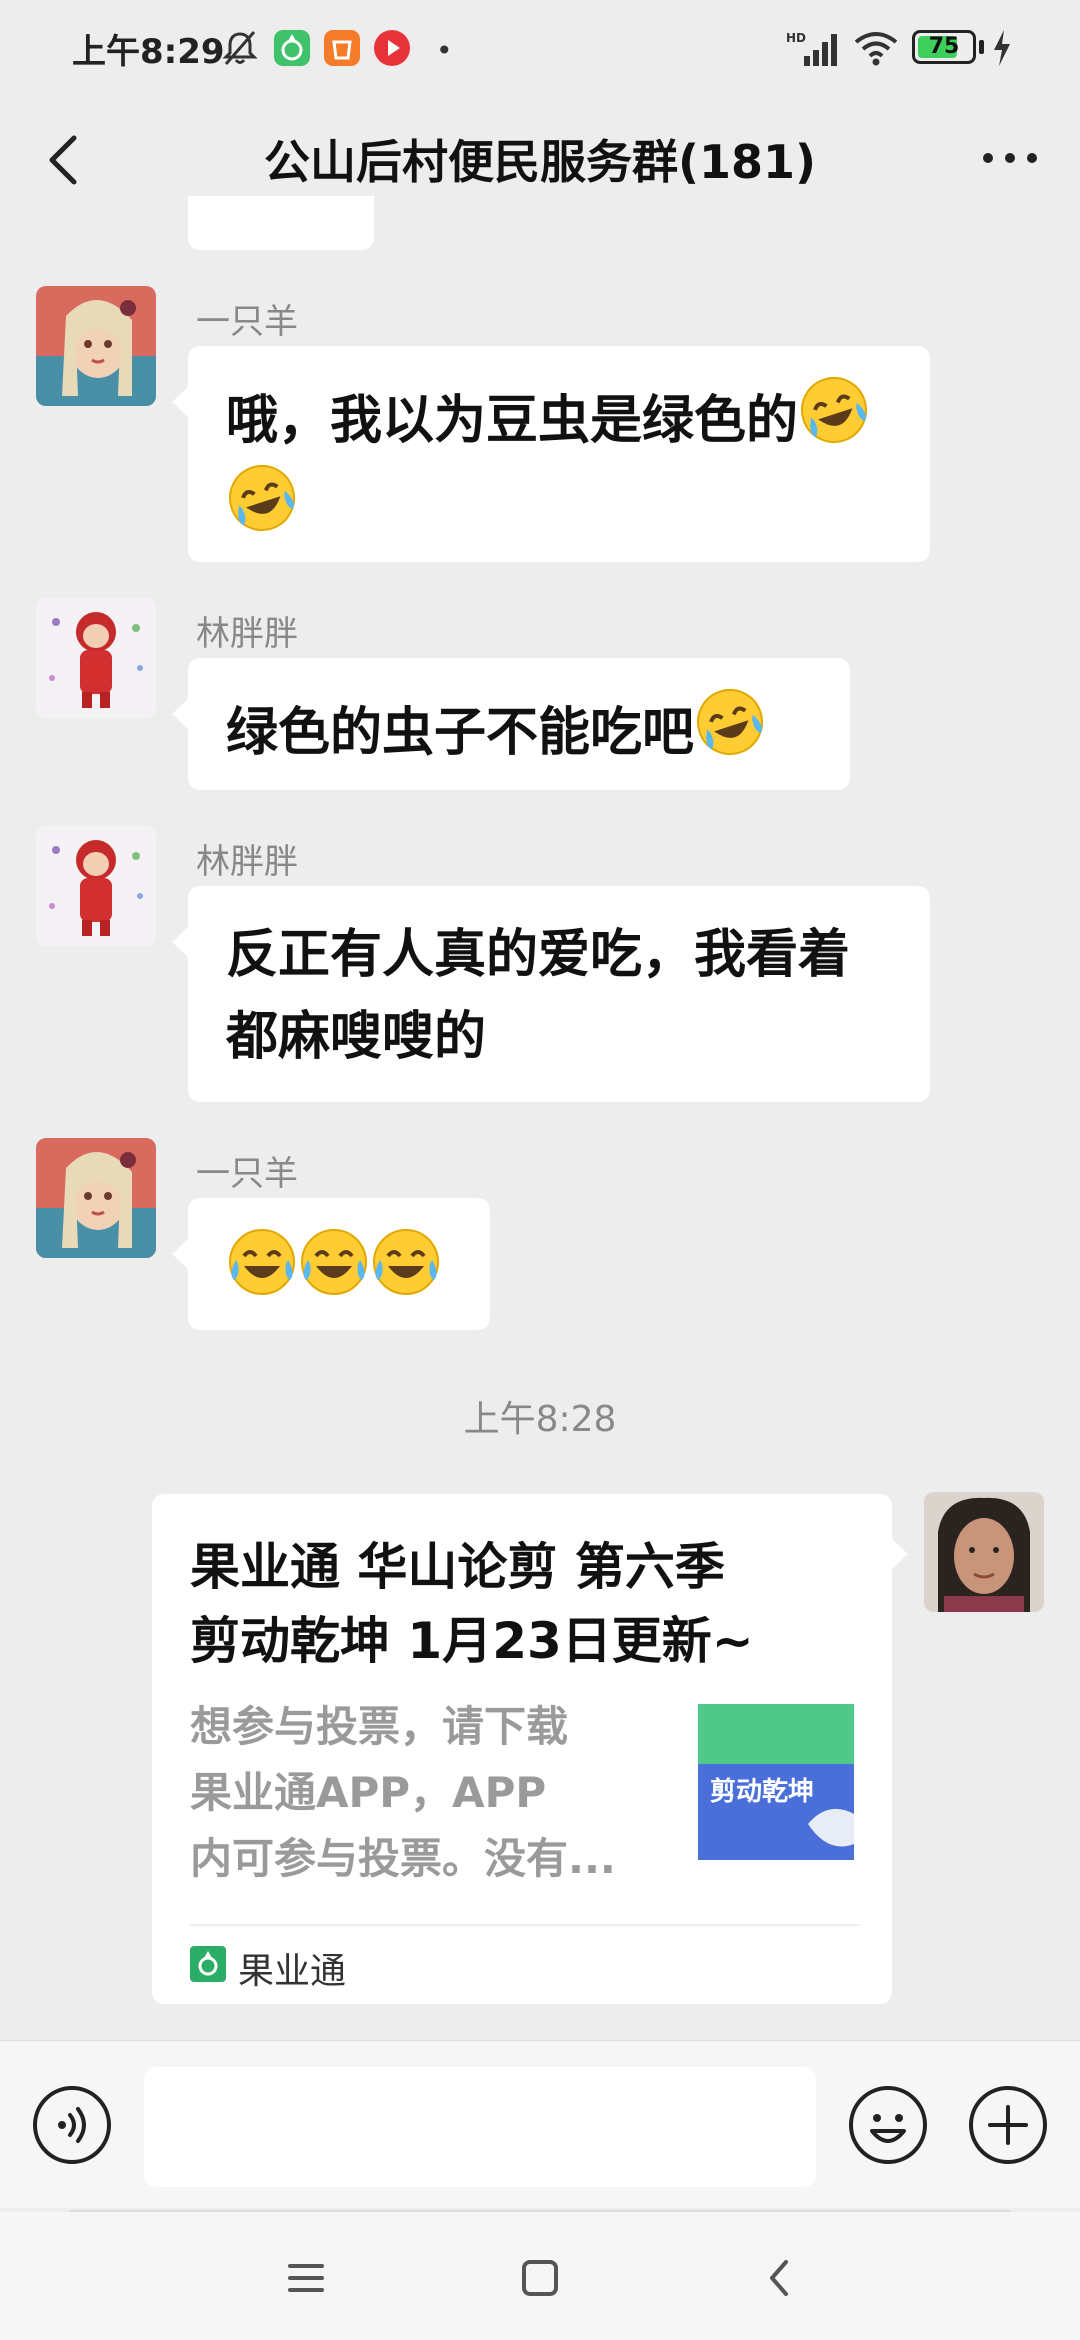 The height and width of the screenshot is (2340, 1080). What do you see at coordinates (551, 994) in the screenshot?
I see `message-bubble: 反正有人真的爱吃，我看着 都麻嗖嗖的` at bounding box center [551, 994].